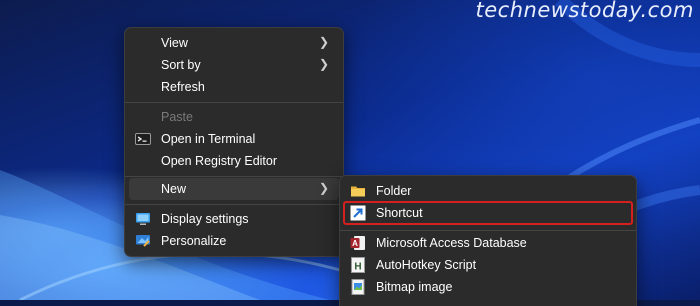 The height and width of the screenshot is (306, 700). What do you see at coordinates (488, 287) in the screenshot?
I see `submenu-item-bitmap-image: Bitmap image` at bounding box center [488, 287].